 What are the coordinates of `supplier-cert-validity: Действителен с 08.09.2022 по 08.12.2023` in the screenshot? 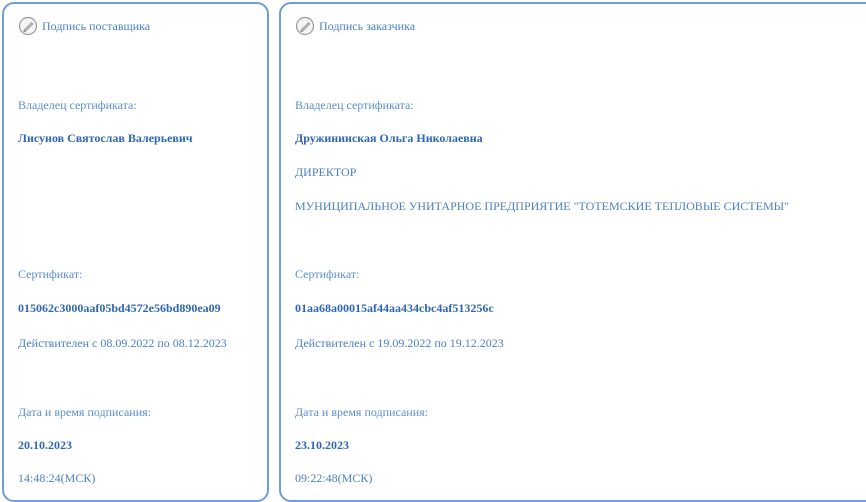 It's located at (122, 343).